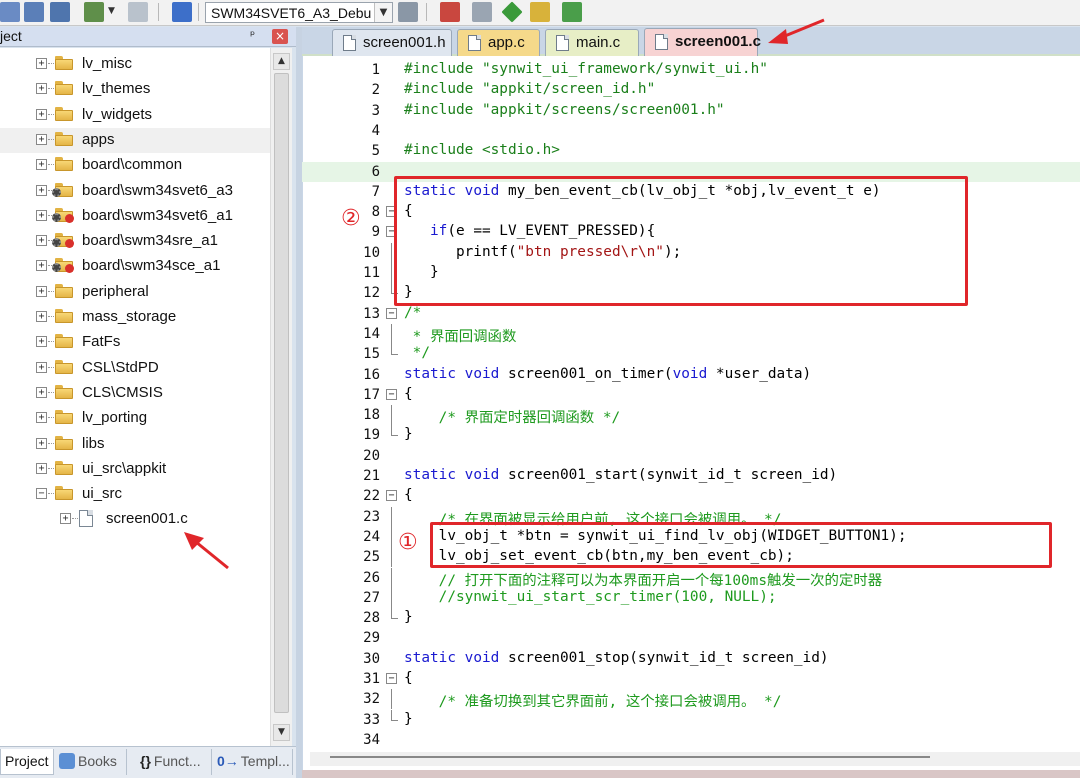  I want to click on hscroll-thumb, so click(630, 757).